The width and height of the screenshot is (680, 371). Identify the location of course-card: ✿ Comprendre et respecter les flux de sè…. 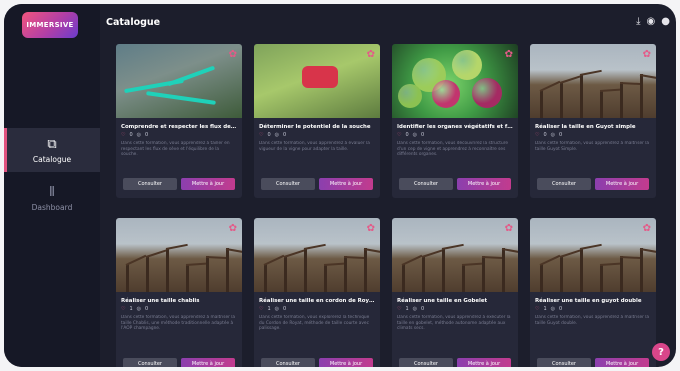
(179, 121).